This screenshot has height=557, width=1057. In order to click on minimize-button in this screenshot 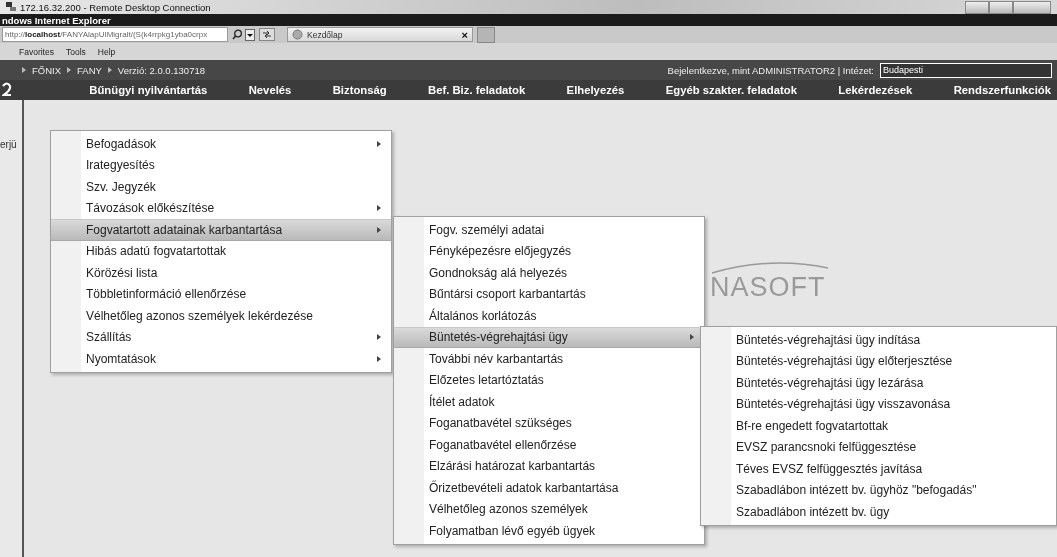, I will do `click(977, 7)`.